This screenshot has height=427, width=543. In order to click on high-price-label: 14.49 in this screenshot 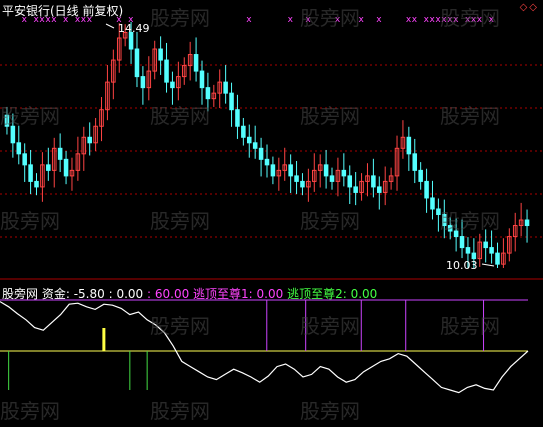, I will do `click(134, 28)`.